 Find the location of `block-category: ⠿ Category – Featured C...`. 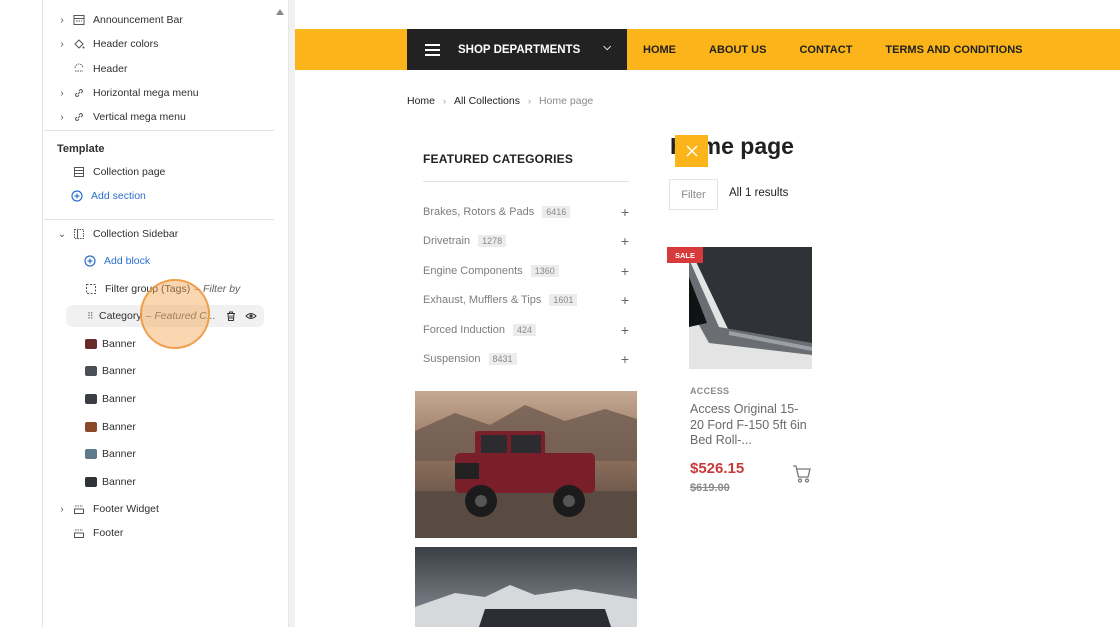

block-category: ⠿ Category – Featured C... is located at coordinates (176, 316).